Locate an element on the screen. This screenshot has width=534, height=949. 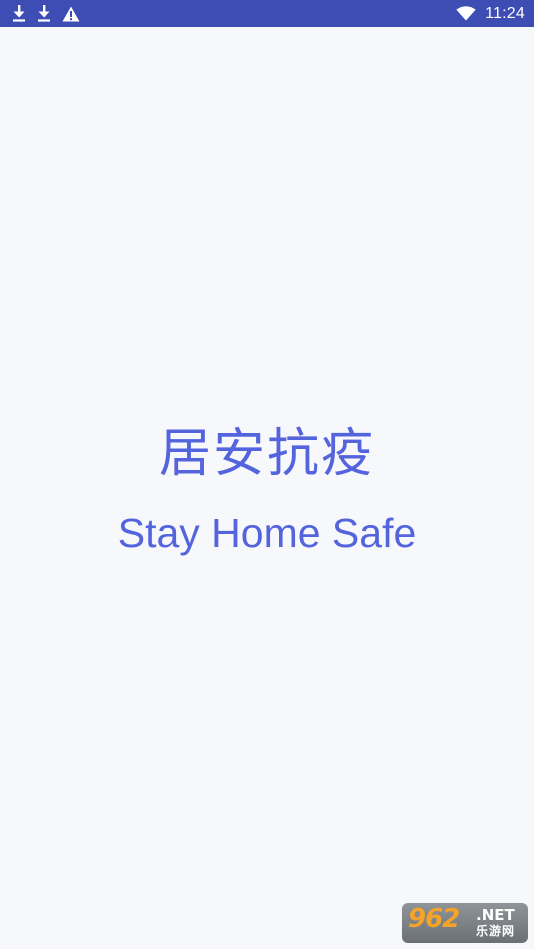
splash-title-chinese: 居安抗疫 is located at coordinates (266, 454).